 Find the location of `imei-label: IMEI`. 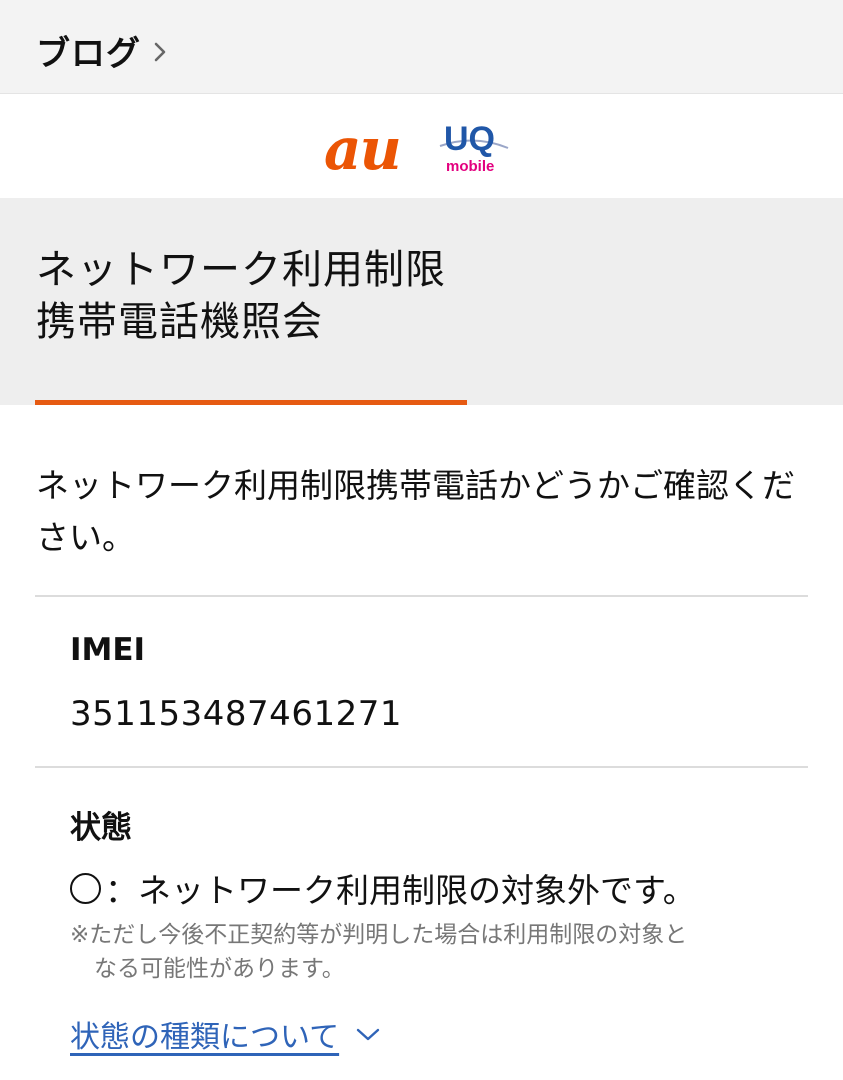

imei-label: IMEI is located at coordinates (108, 650).